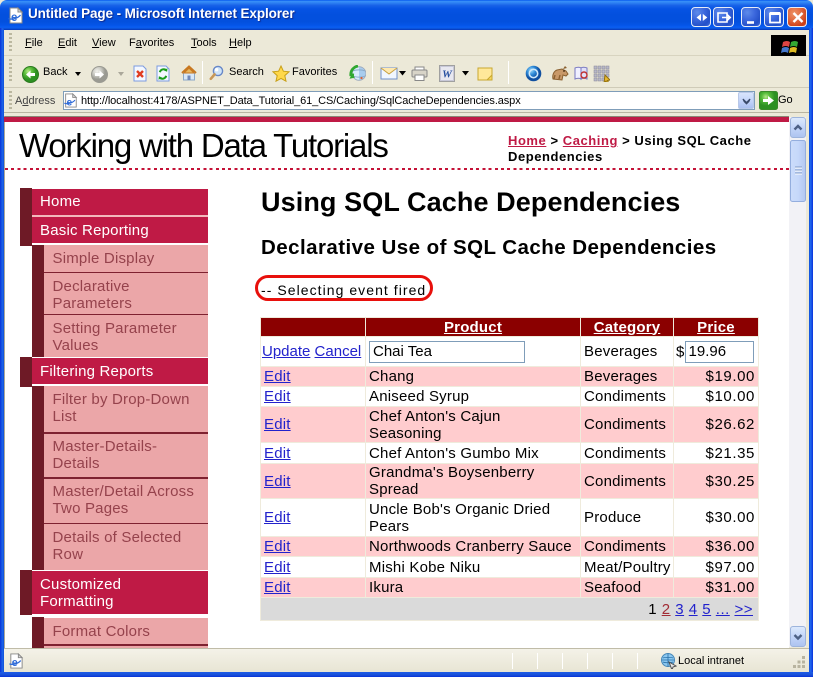 The height and width of the screenshot is (677, 813). What do you see at coordinates (447, 74) in the screenshot?
I see `svg-text: W` at bounding box center [447, 74].